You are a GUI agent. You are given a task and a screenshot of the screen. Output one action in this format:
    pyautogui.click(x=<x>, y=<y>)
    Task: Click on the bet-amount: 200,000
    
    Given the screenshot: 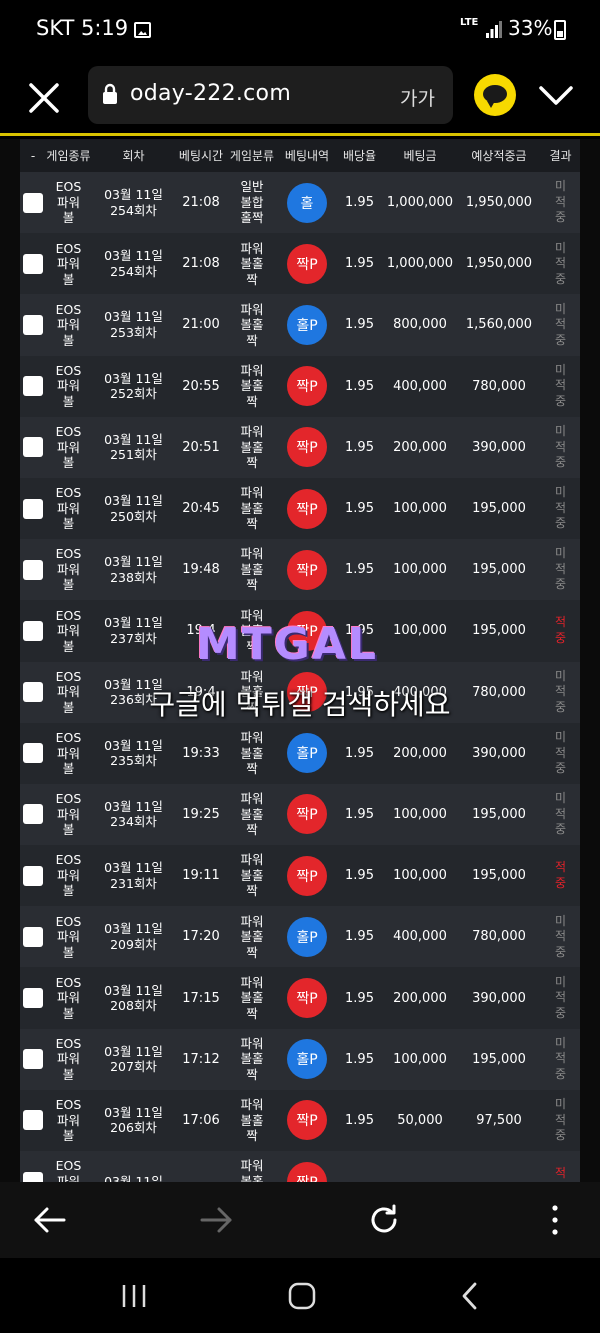 What is the action you would take?
    pyautogui.click(x=420, y=998)
    